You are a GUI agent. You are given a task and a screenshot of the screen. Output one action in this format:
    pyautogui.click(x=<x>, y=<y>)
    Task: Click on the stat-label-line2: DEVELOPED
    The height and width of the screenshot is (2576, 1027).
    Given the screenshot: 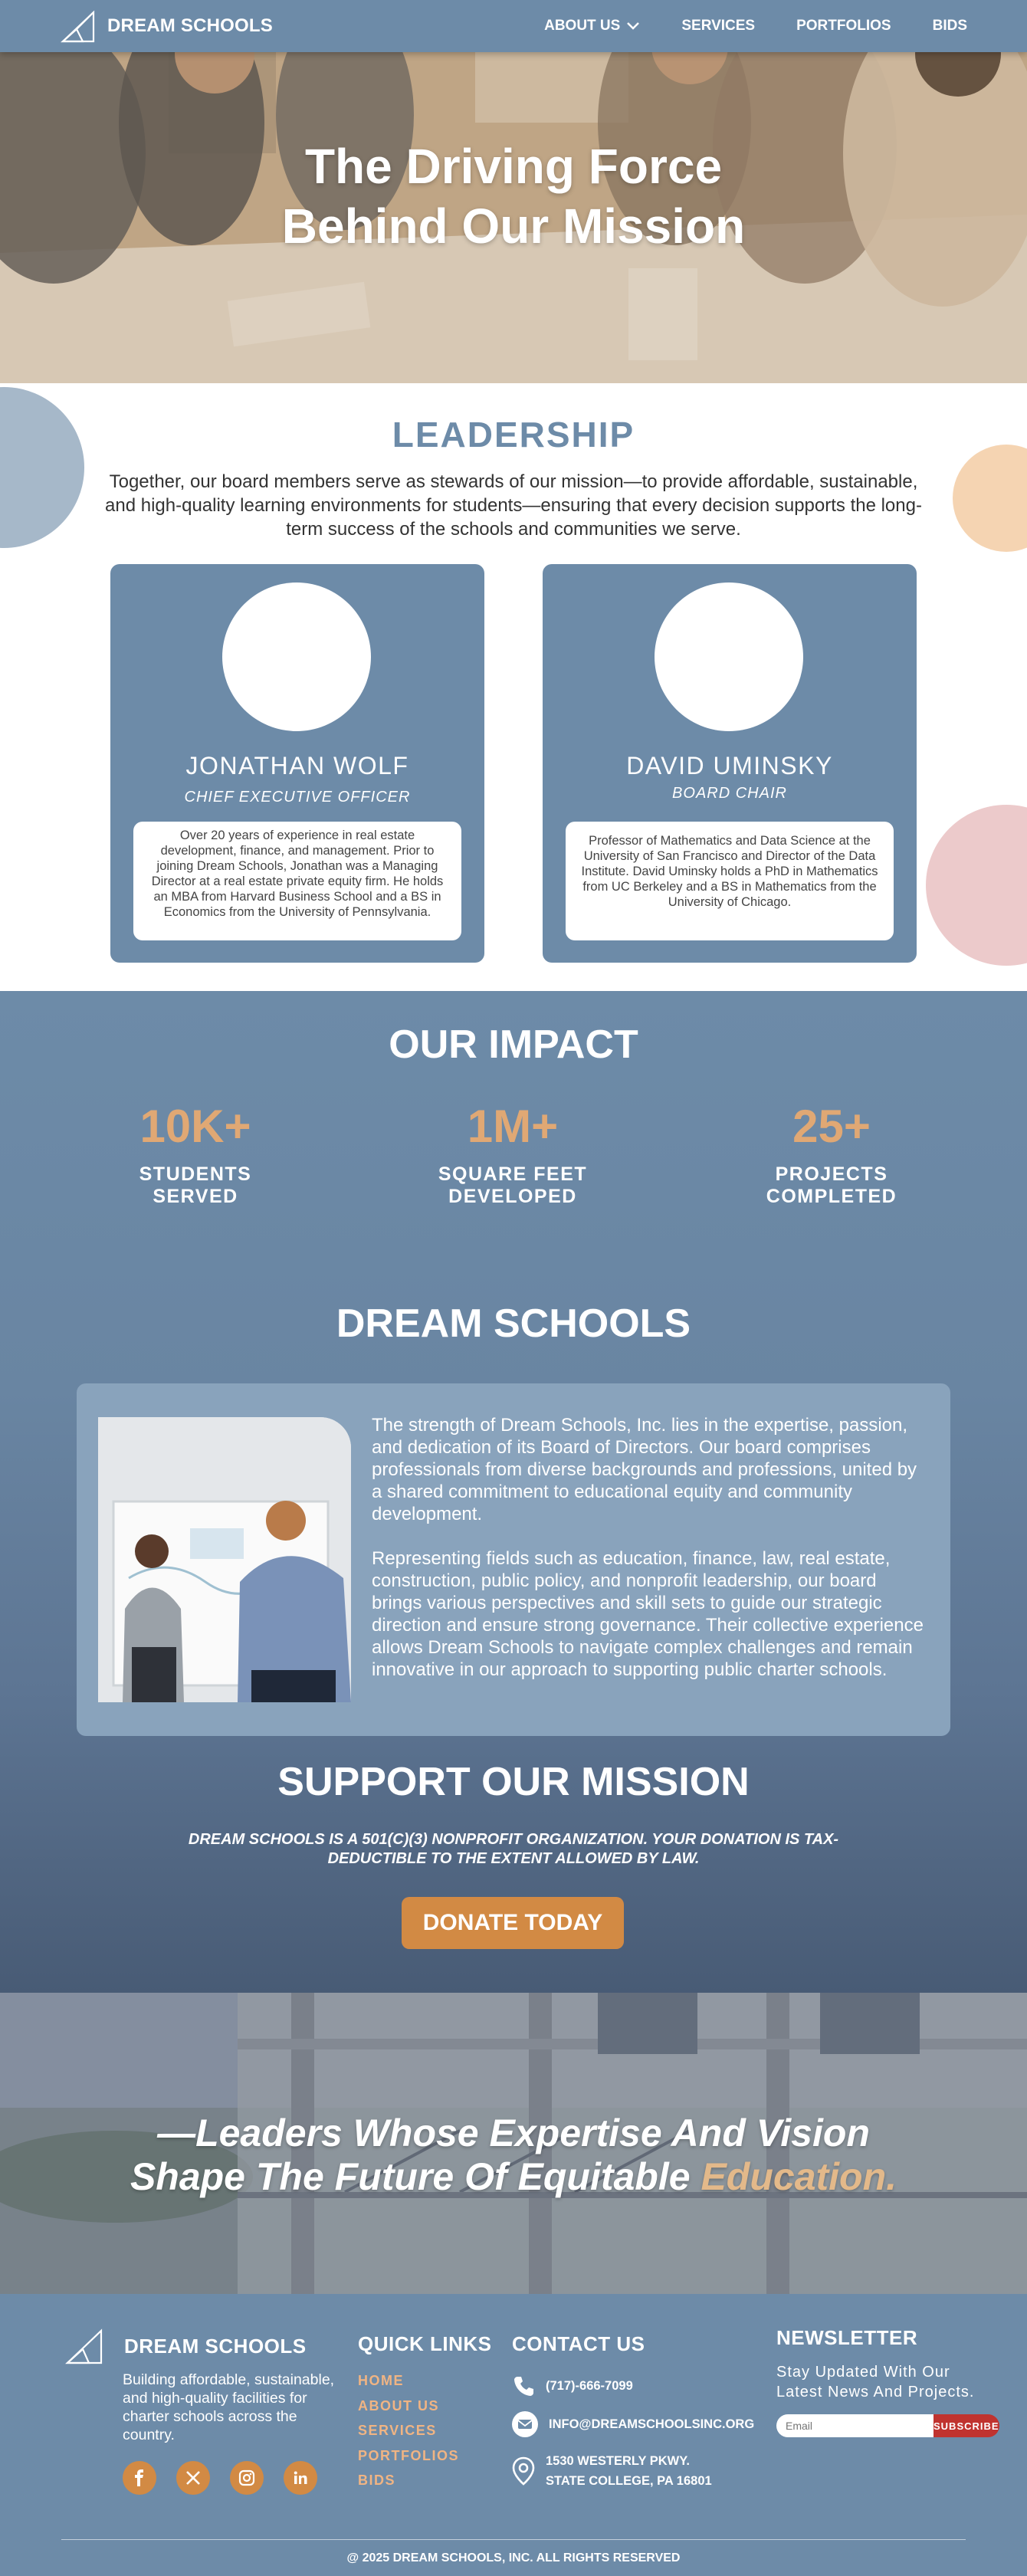 What is the action you would take?
    pyautogui.click(x=512, y=1196)
    